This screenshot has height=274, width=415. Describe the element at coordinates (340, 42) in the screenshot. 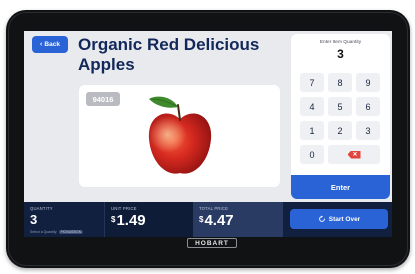

I see `quantity-entry-label: Enter Item Quantity` at that location.